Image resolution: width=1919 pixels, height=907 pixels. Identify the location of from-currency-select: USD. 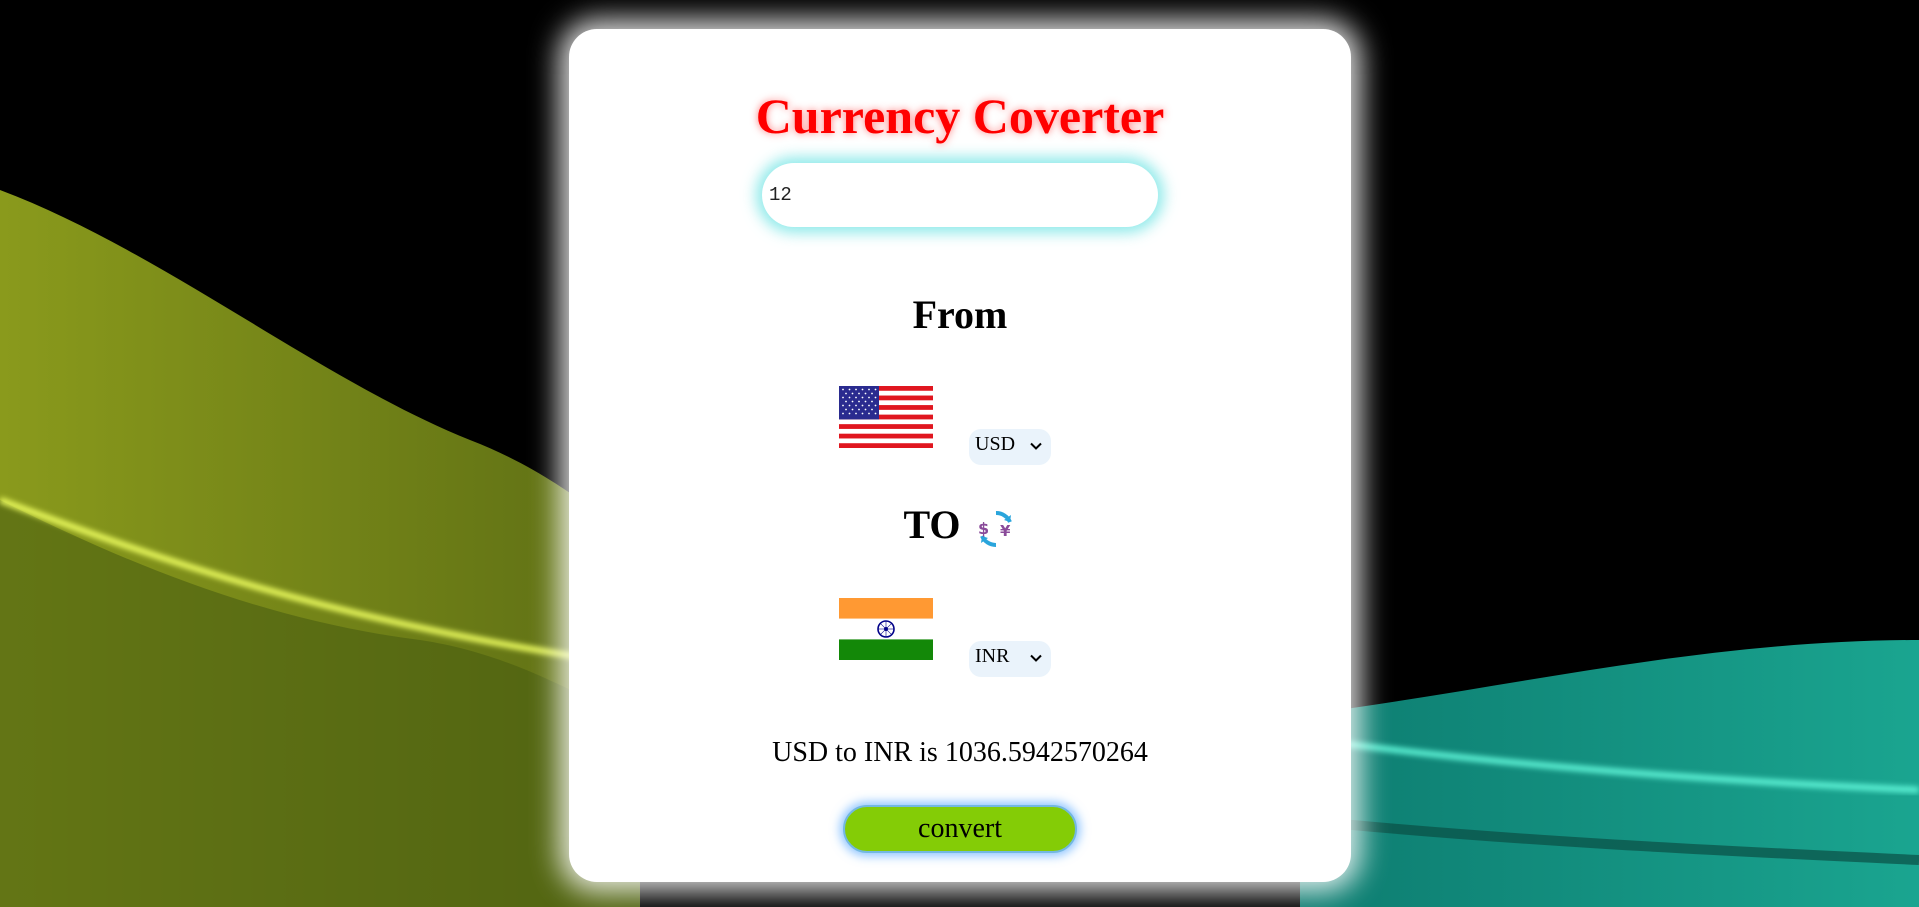
(1010, 447).